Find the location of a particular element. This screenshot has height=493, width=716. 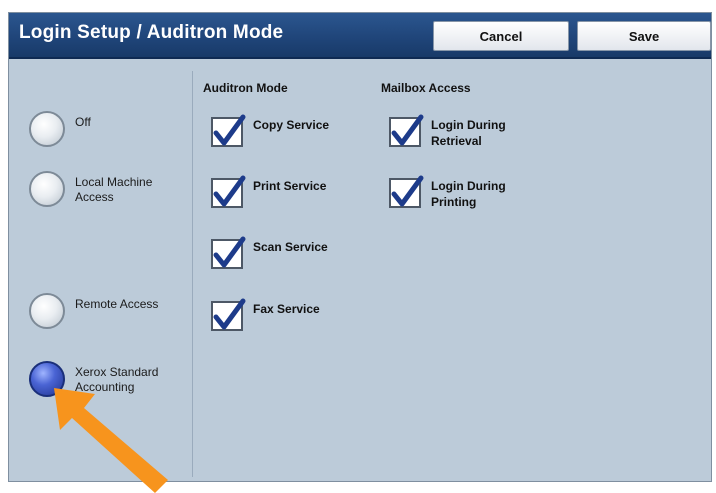

option-off: Off is located at coordinates (100, 129).